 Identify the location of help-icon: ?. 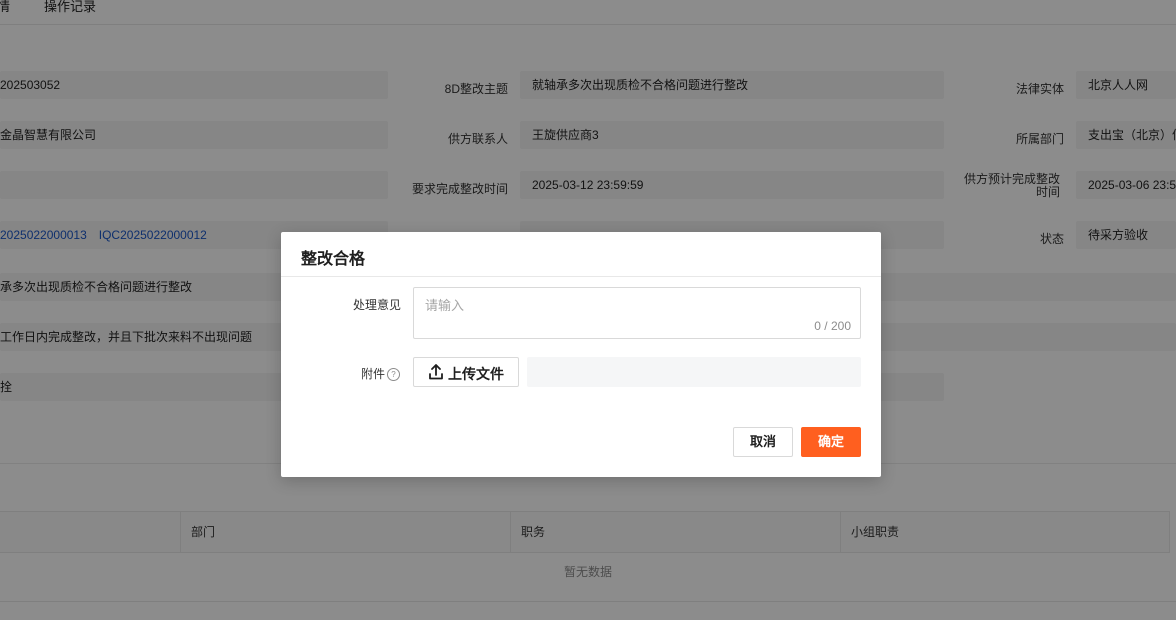
(394, 374).